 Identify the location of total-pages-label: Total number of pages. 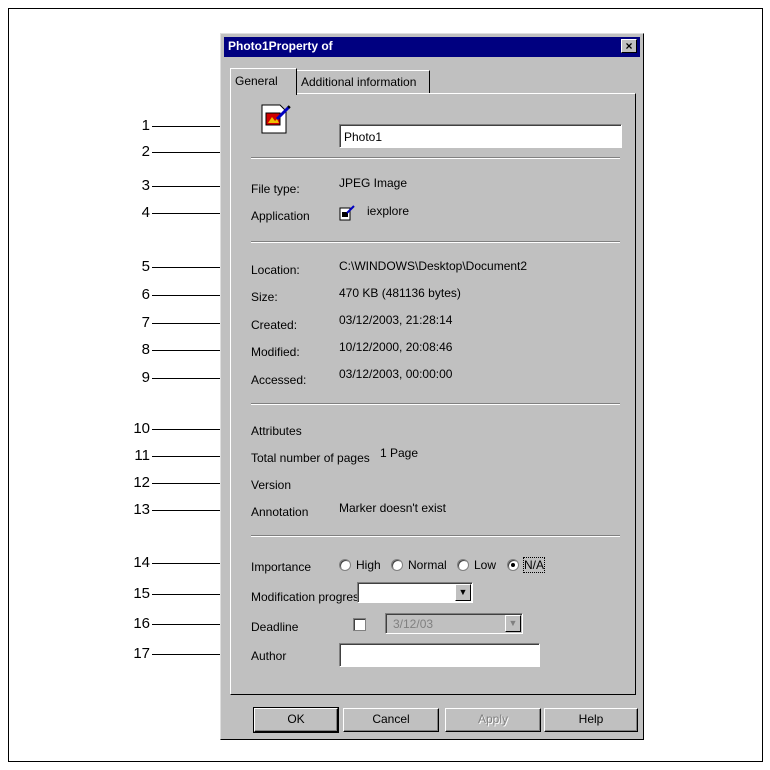
(310, 458).